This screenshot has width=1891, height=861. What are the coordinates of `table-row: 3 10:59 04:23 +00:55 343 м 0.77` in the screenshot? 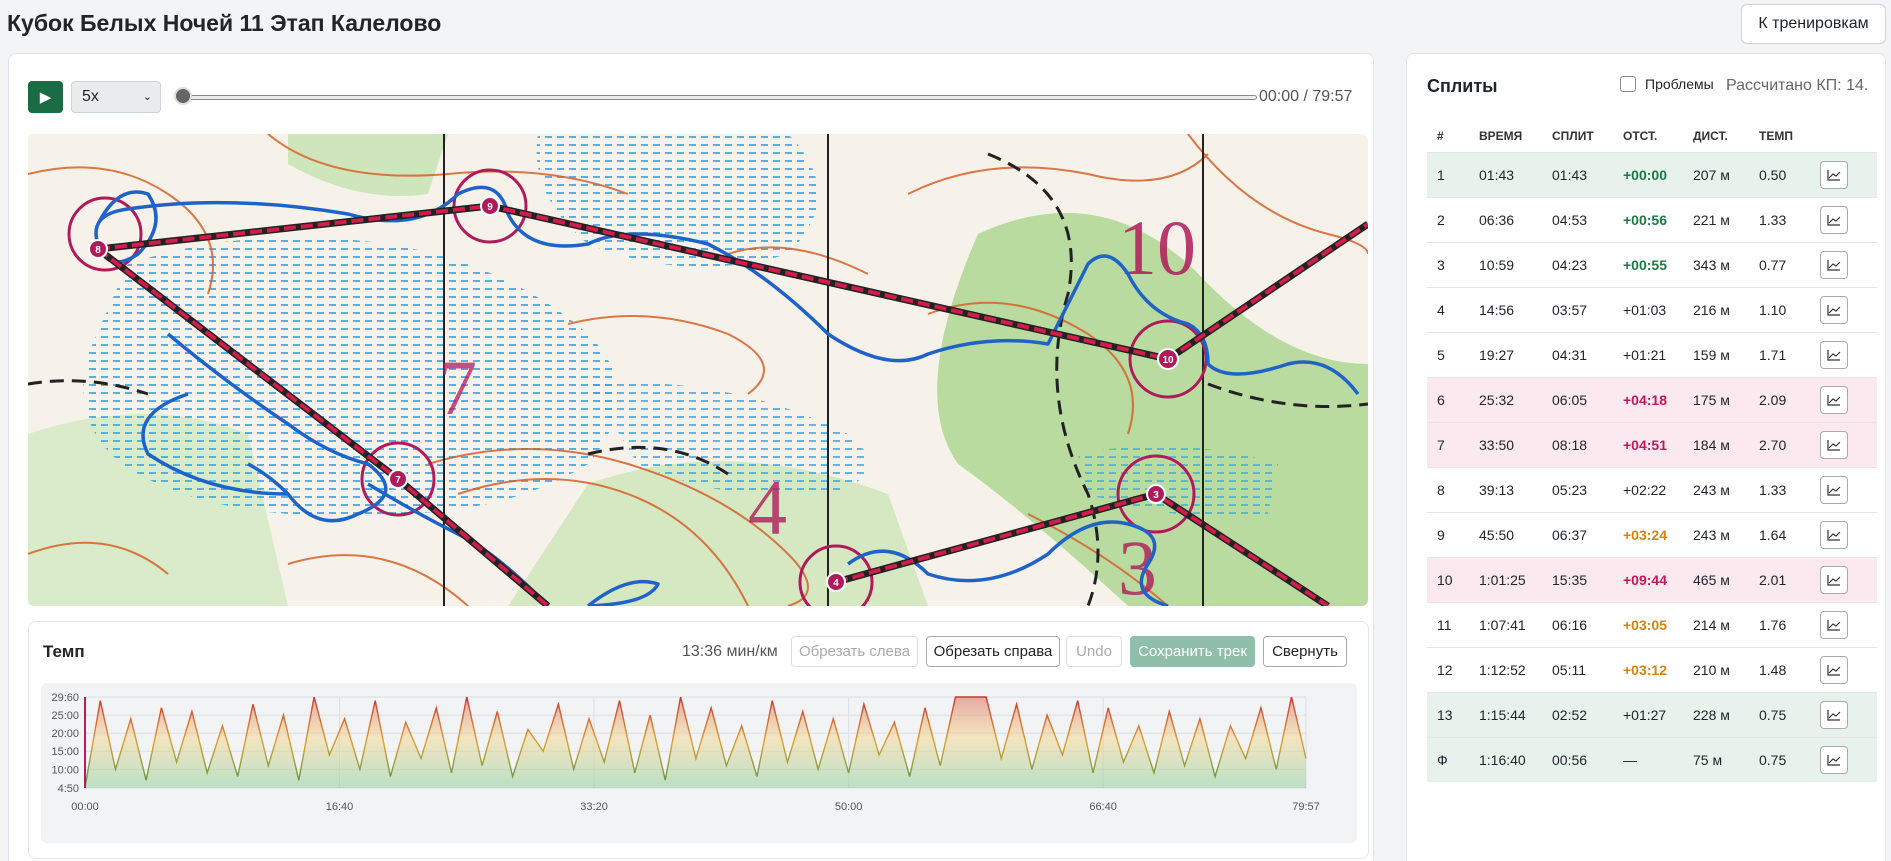 It's located at (1652, 264).